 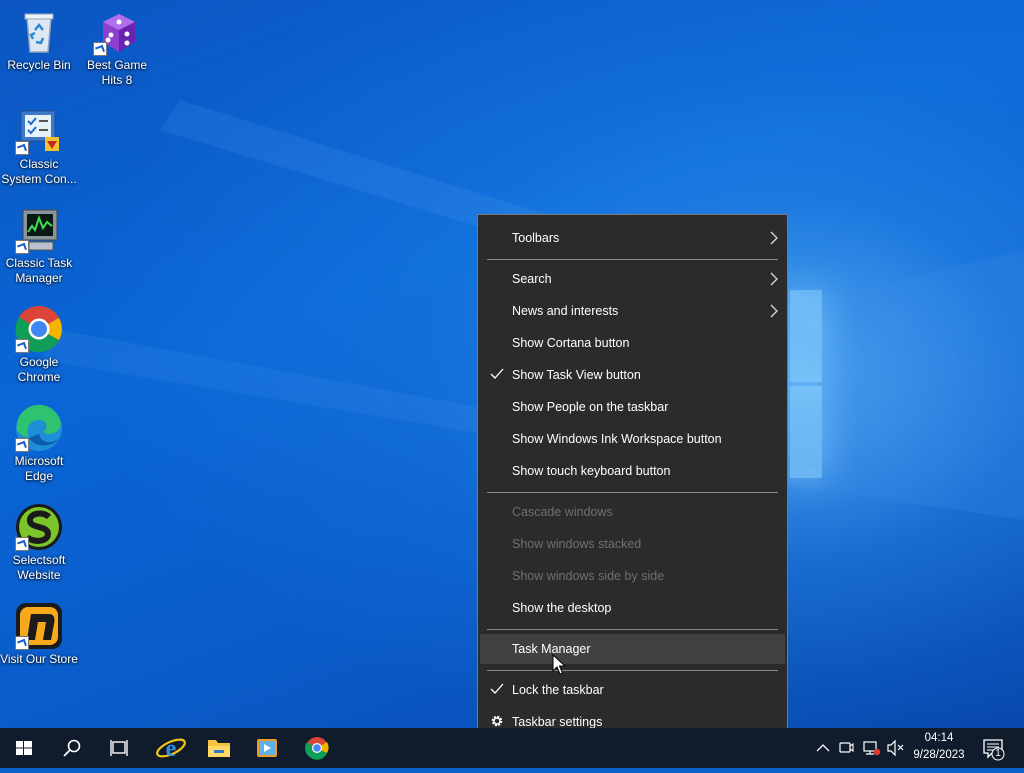 What do you see at coordinates (632, 279) in the screenshot?
I see `menu-item-search: Search` at bounding box center [632, 279].